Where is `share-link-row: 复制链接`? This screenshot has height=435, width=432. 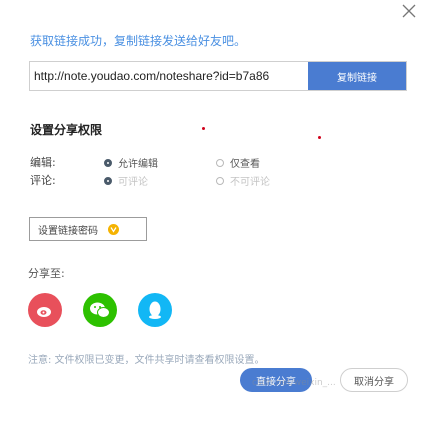 share-link-row: 复制链接 is located at coordinates (218, 76).